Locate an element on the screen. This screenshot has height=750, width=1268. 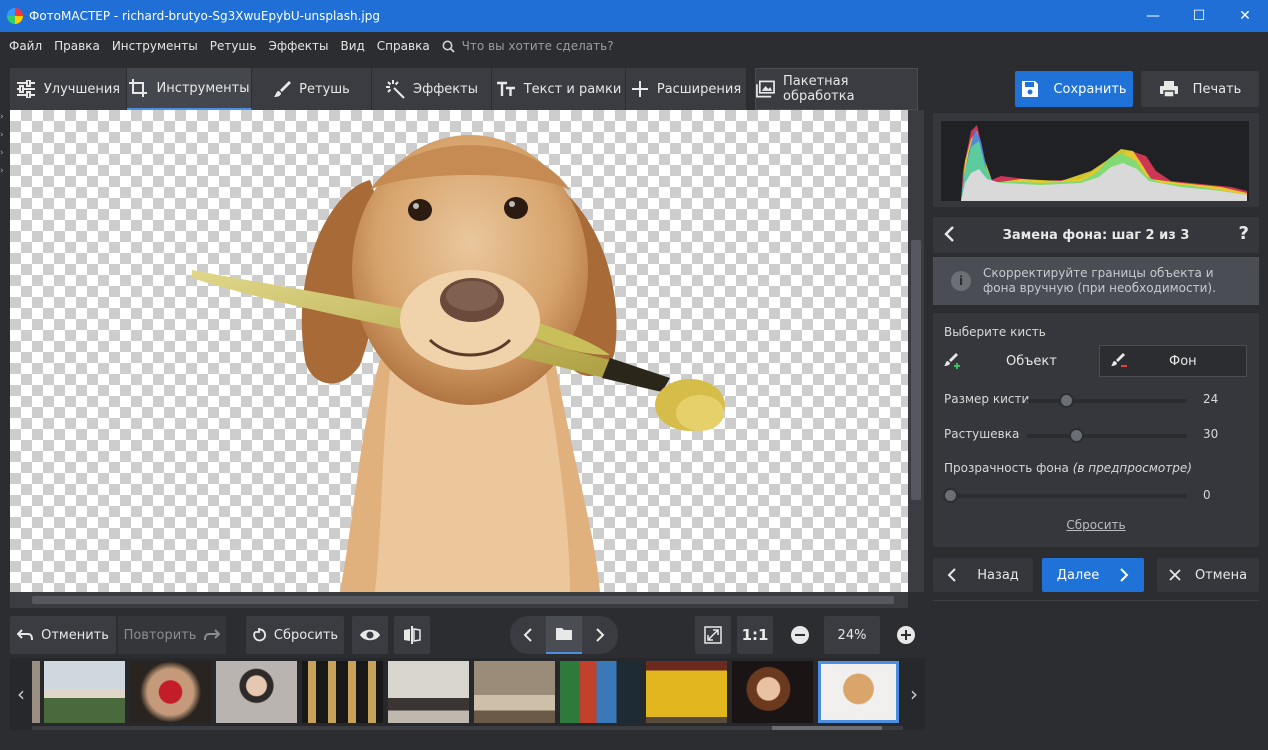
minus-circle-icon is located at coordinates (800, 635).